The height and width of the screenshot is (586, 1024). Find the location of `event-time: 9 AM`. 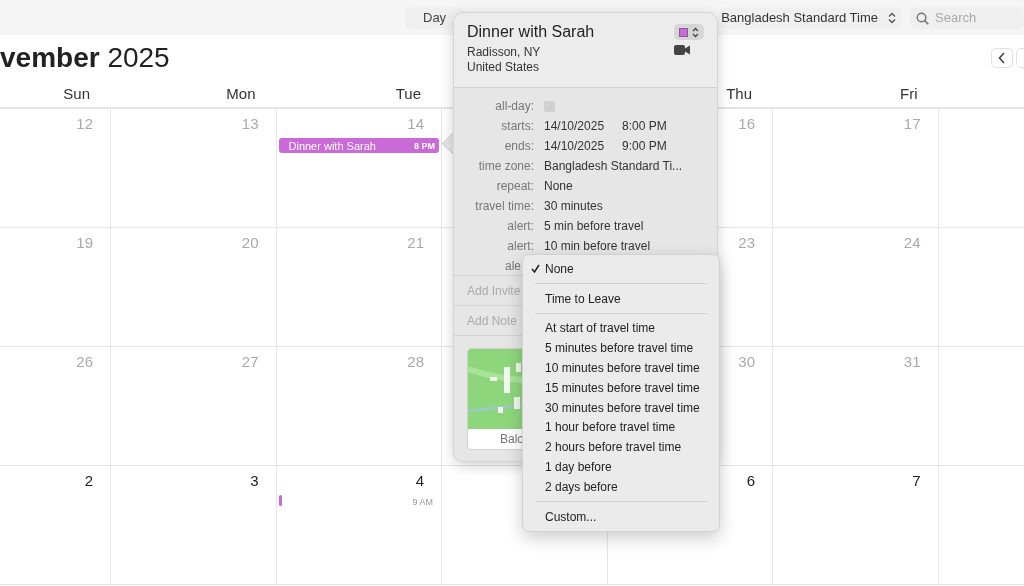

event-time: 9 AM is located at coordinates (422, 502).